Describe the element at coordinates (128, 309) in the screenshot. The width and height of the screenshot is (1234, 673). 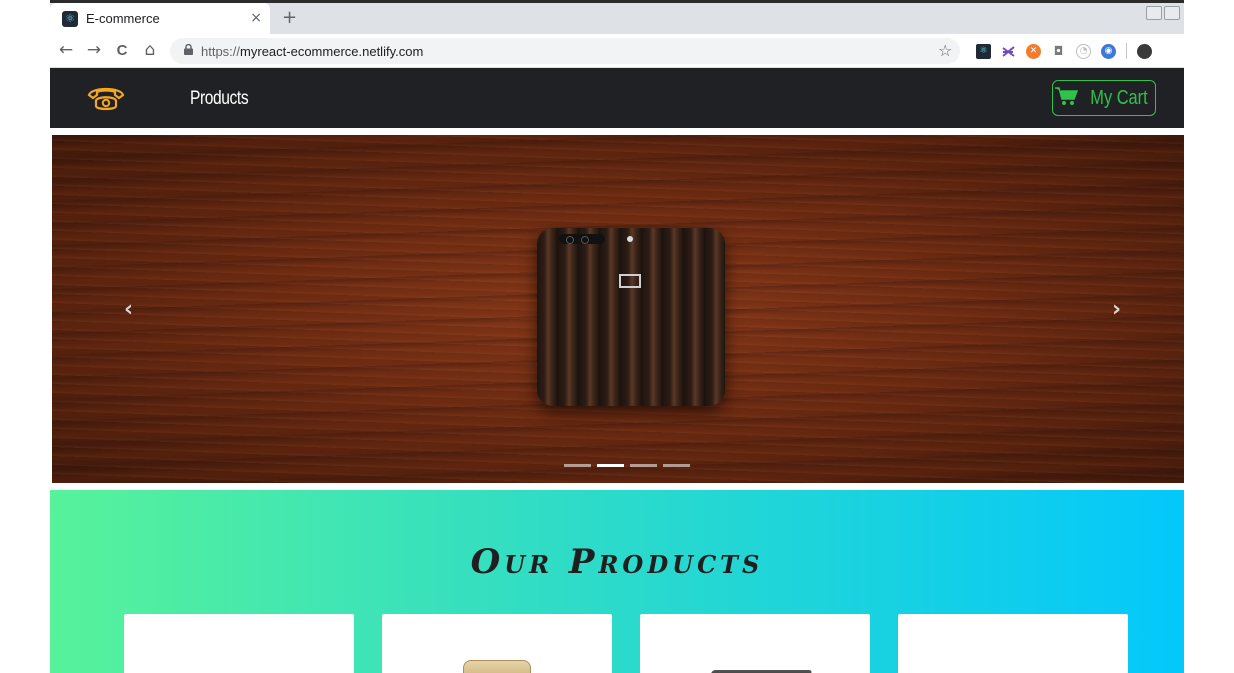
I see `carousel-prev-icon: ‹` at that location.